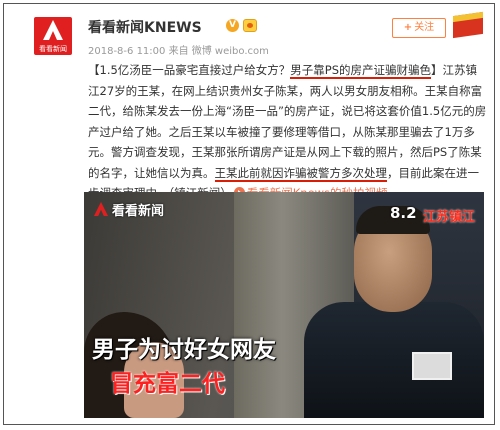 The width and height of the screenshot is (500, 430). Describe the element at coordinates (468, 25) in the screenshot. I see `flag-icon` at that location.